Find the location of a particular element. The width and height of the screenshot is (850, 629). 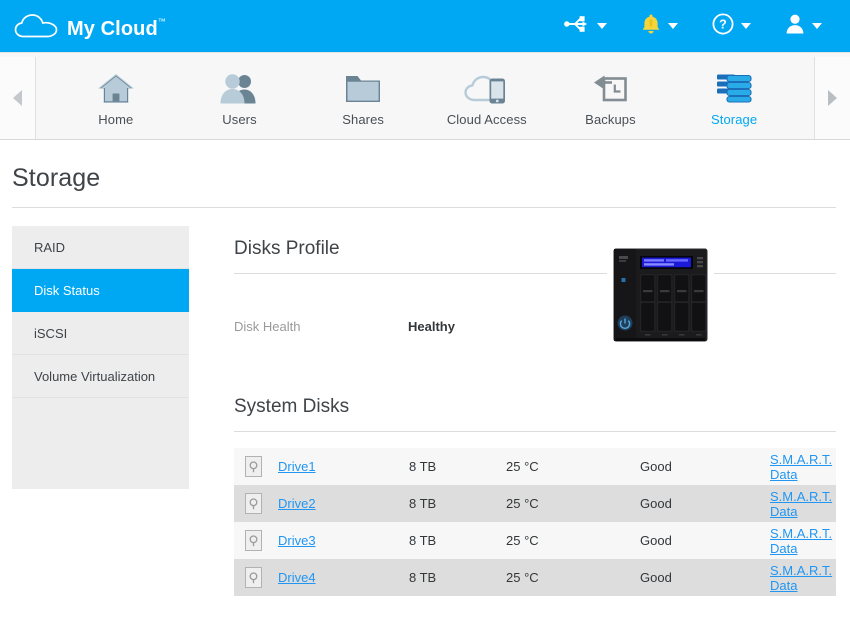

header-tools: ? is located at coordinates (699, 26).